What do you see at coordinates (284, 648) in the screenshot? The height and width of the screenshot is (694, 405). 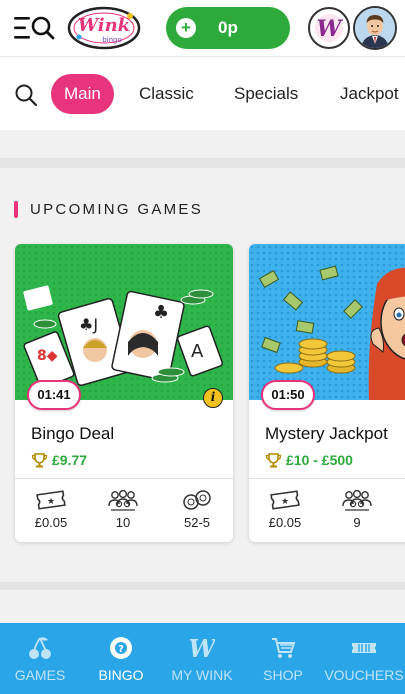 I see `cart-icon` at bounding box center [284, 648].